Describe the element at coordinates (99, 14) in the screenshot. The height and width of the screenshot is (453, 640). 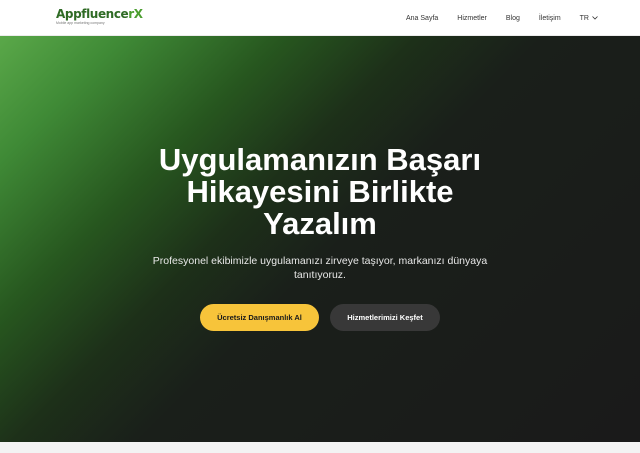
I see `logo-wordmark: AppfluencerX` at that location.